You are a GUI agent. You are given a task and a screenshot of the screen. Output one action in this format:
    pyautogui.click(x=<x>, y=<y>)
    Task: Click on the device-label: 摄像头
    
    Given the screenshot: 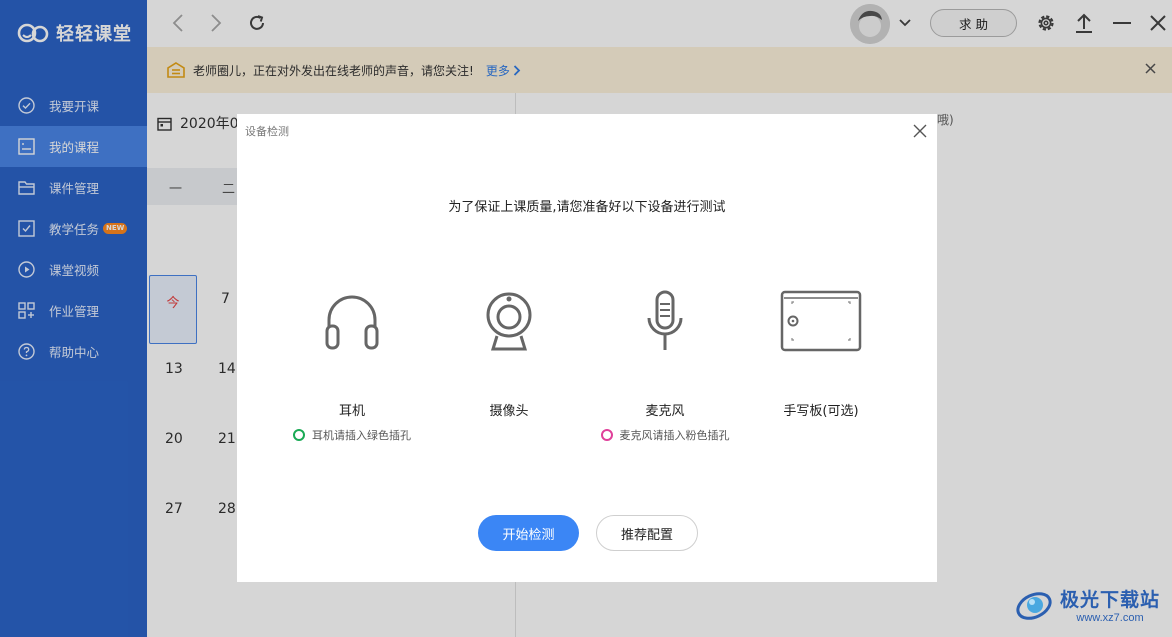 What is the action you would take?
    pyautogui.click(x=509, y=411)
    